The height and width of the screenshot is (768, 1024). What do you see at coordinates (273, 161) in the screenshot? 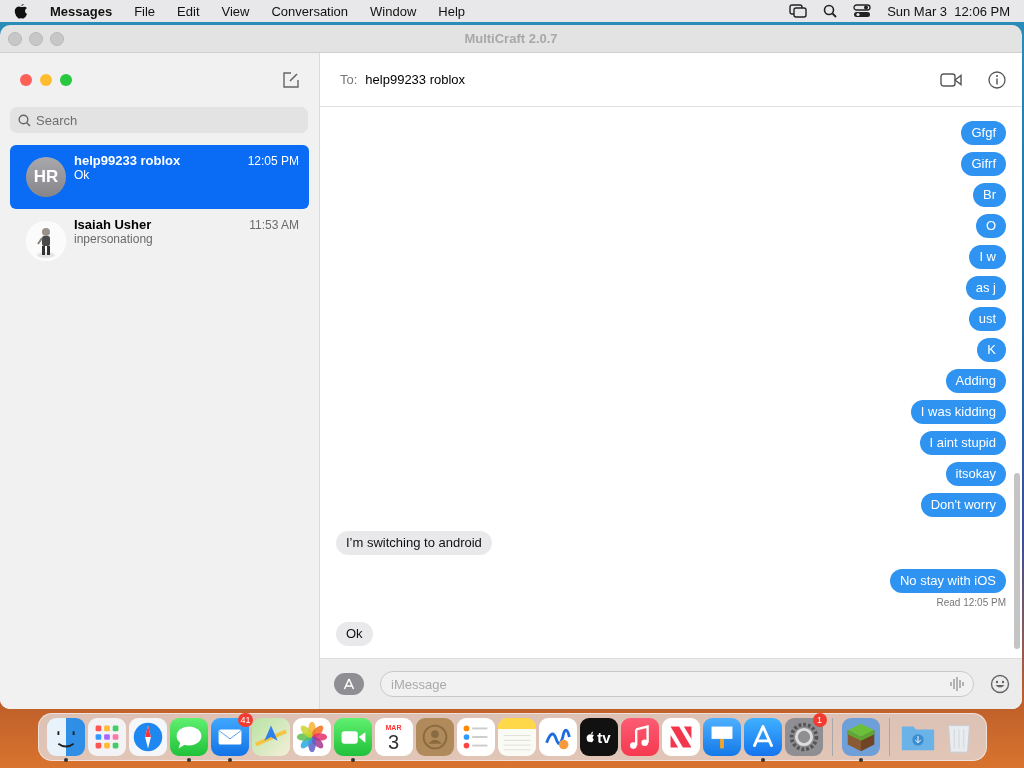
I see `timestamp: 12:05 PM` at bounding box center [273, 161].